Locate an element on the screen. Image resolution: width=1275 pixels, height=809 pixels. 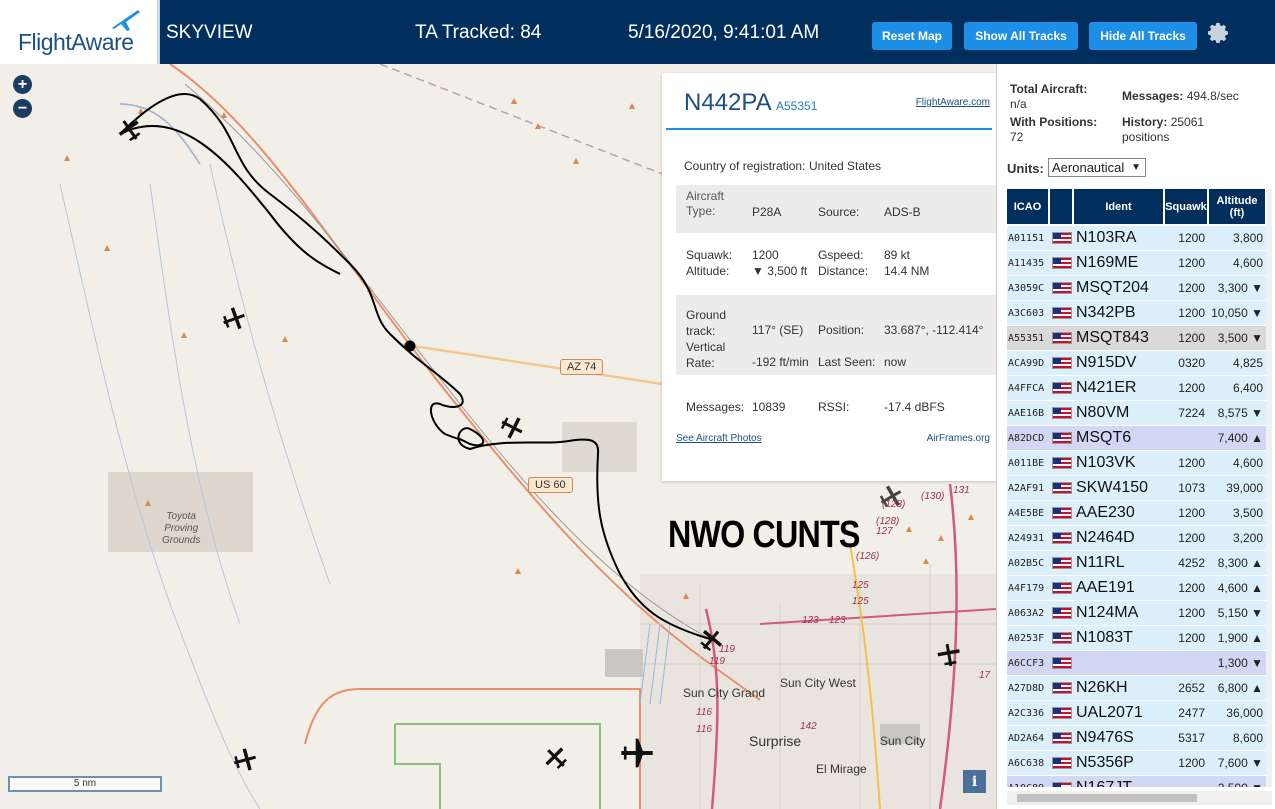
last-seen-label: Last Seen: is located at coordinates (847, 362).